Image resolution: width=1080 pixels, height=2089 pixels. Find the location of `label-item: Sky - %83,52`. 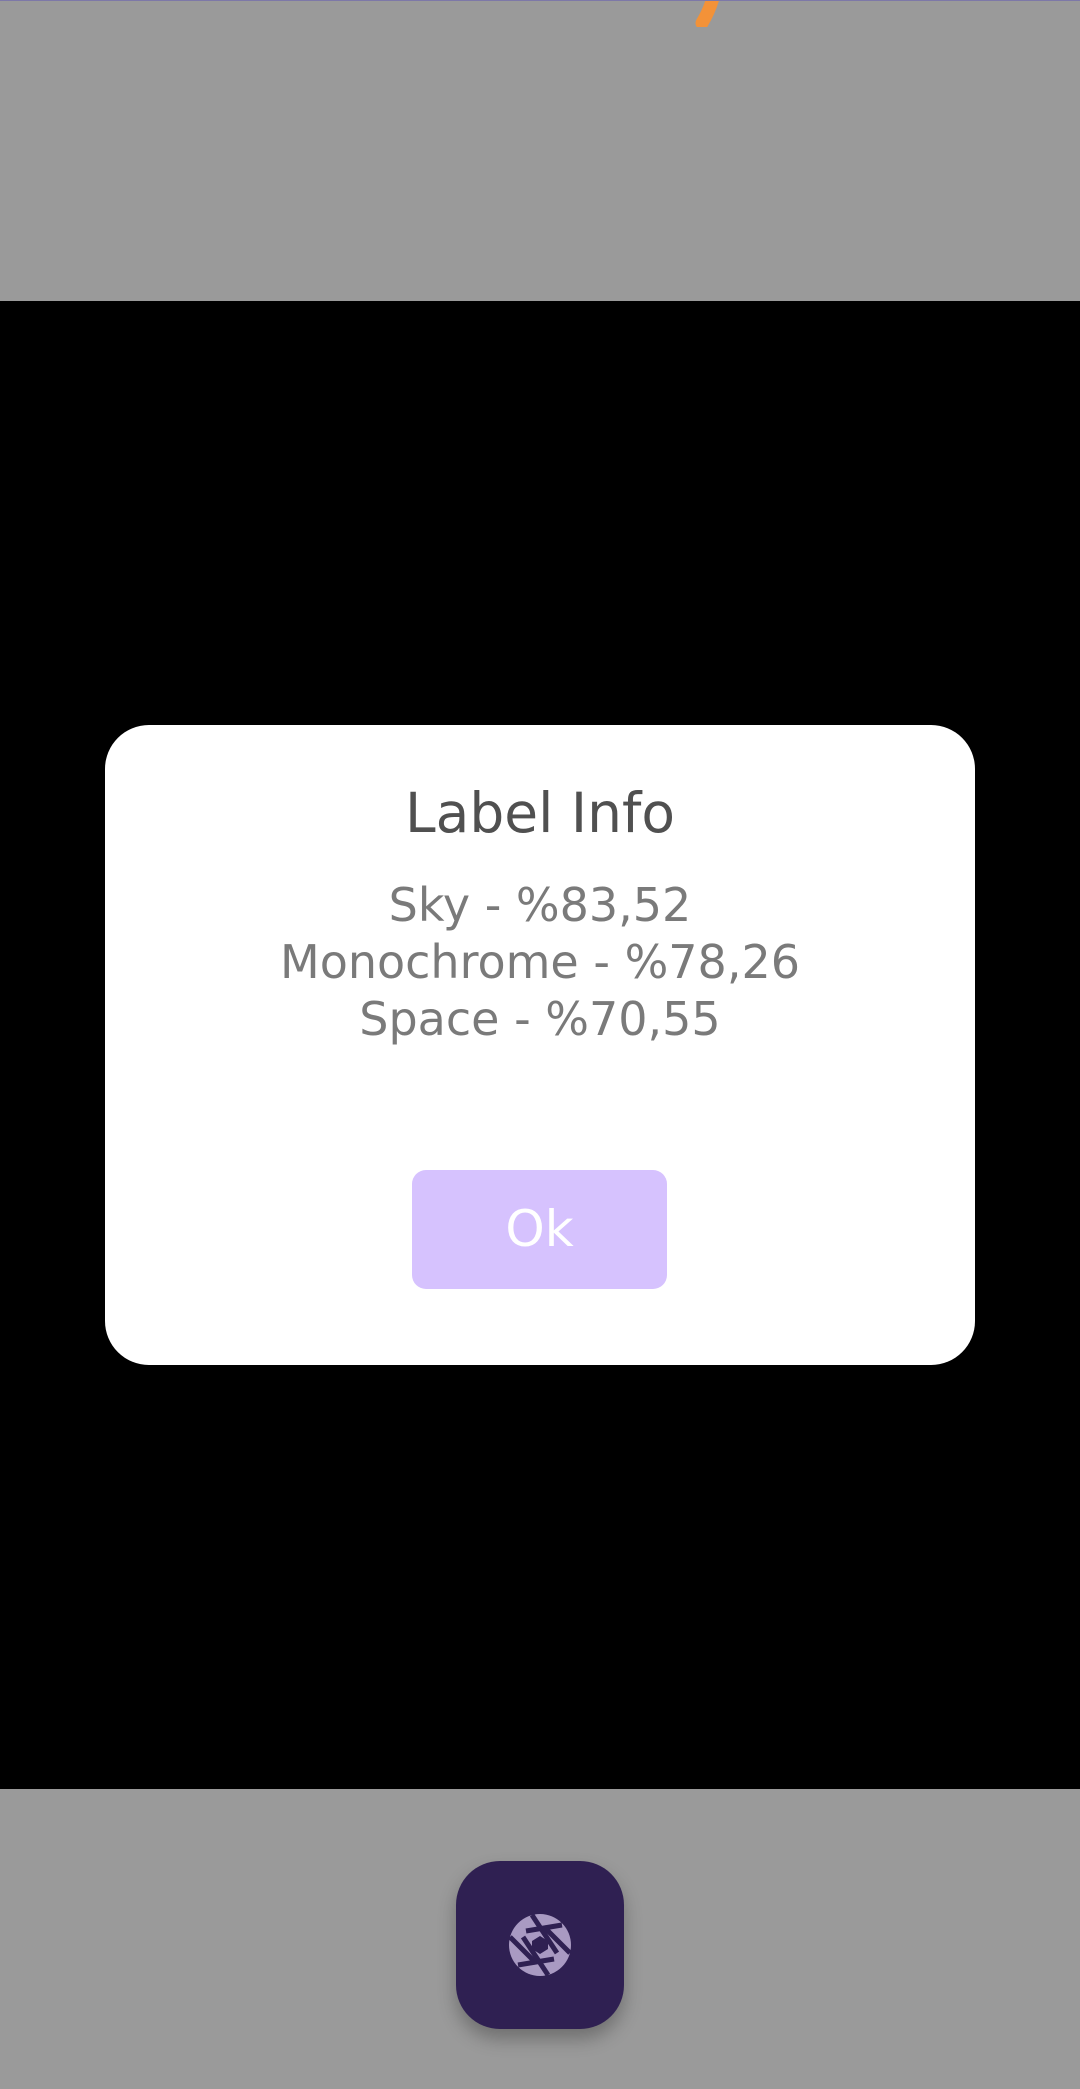

label-item: Sky - %83,52 is located at coordinates (540, 905).